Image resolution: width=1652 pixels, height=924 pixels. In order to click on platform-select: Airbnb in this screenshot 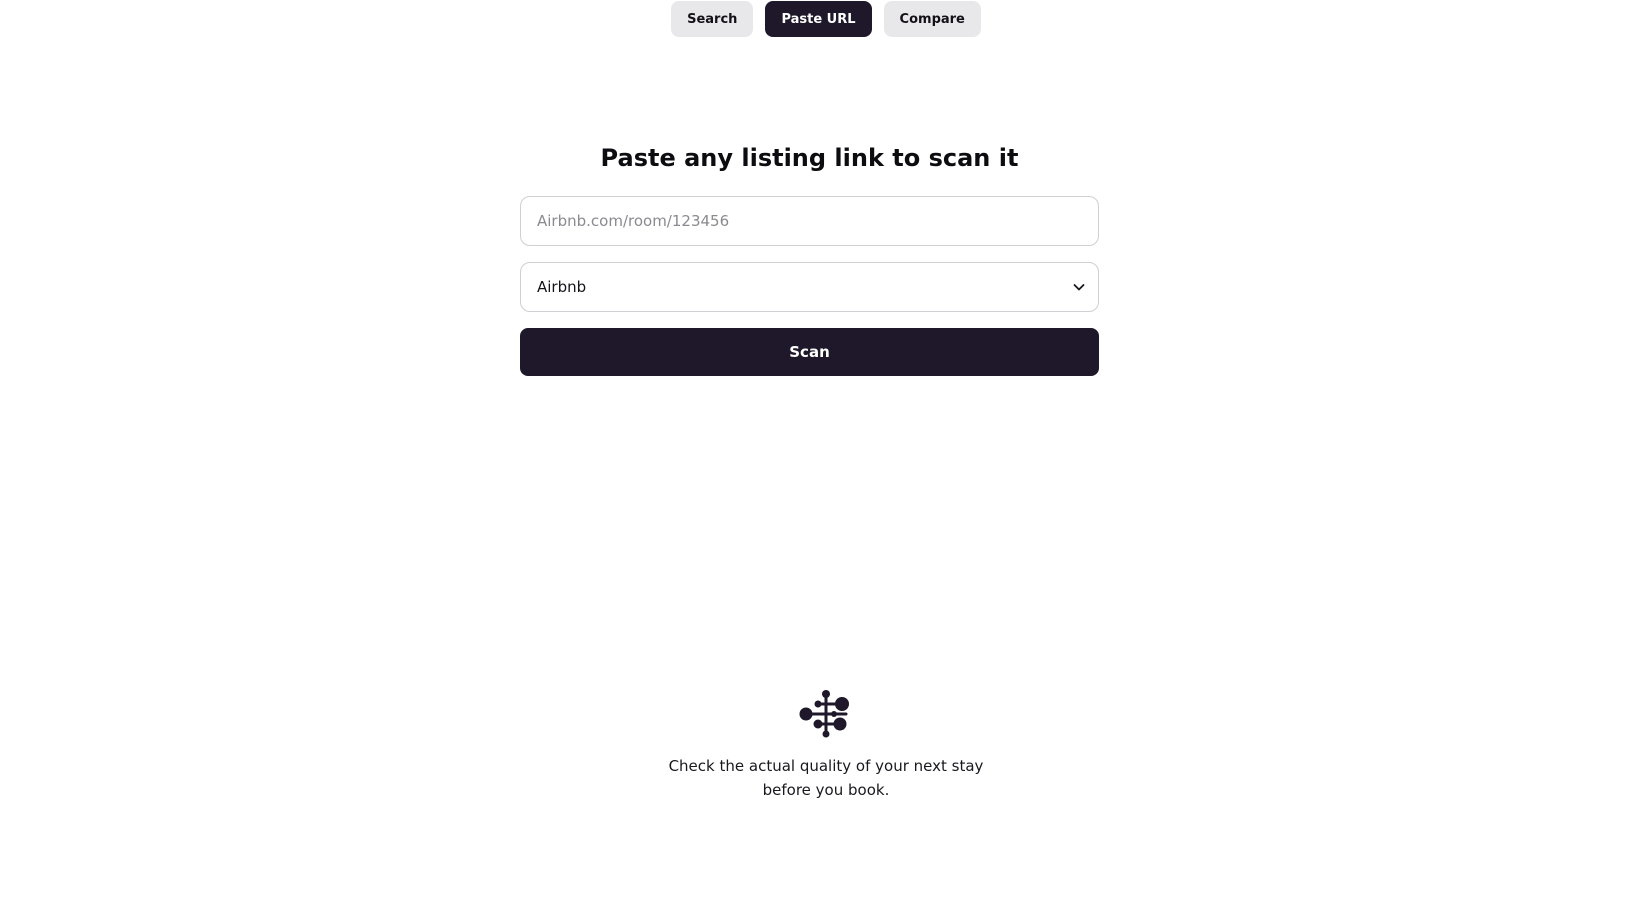, I will do `click(809, 287)`.